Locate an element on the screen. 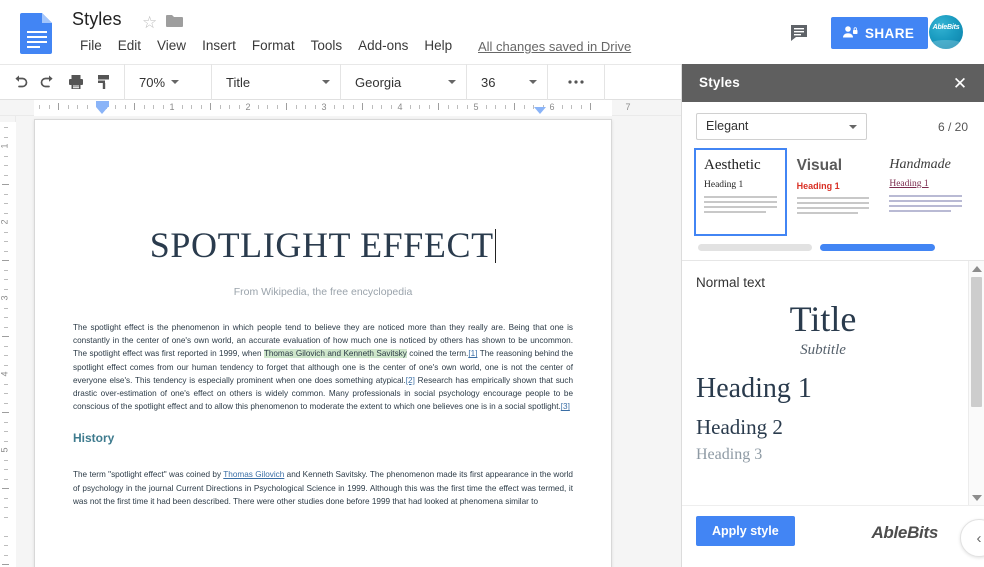 Image resolution: width=984 pixels, height=567 pixels. menu-view: View is located at coordinates (171, 45).